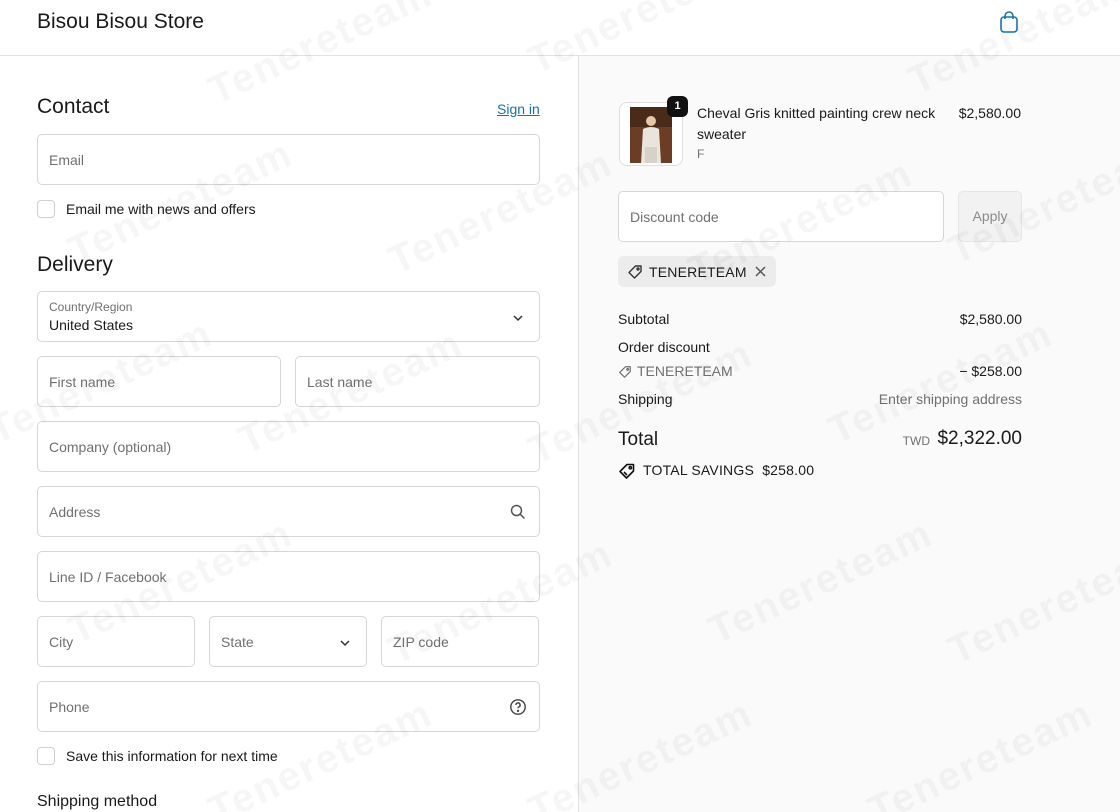 The width and height of the screenshot is (1120, 812). I want to click on order-discount-code-row: TENERETEAM − $258.00, so click(820, 373).